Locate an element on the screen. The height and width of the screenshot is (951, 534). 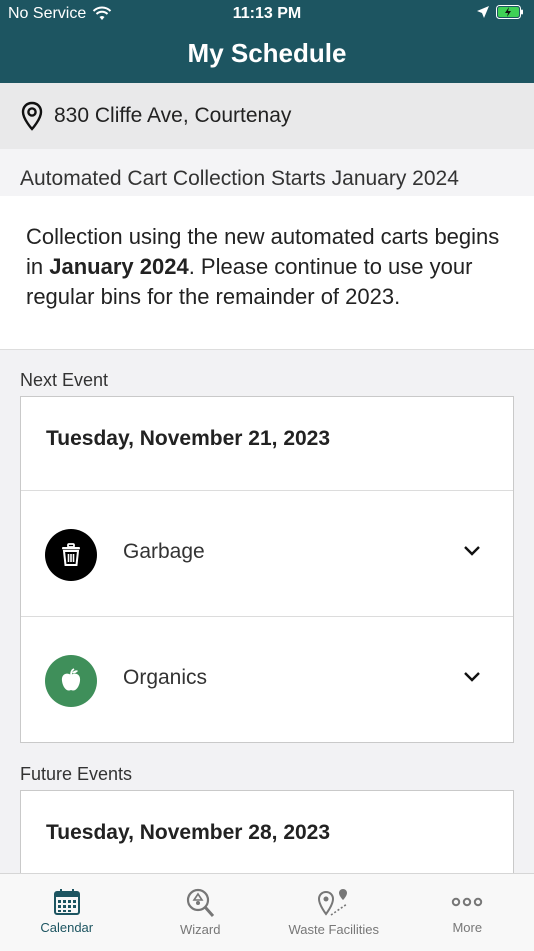
trash-icon is located at coordinates (71, 555).